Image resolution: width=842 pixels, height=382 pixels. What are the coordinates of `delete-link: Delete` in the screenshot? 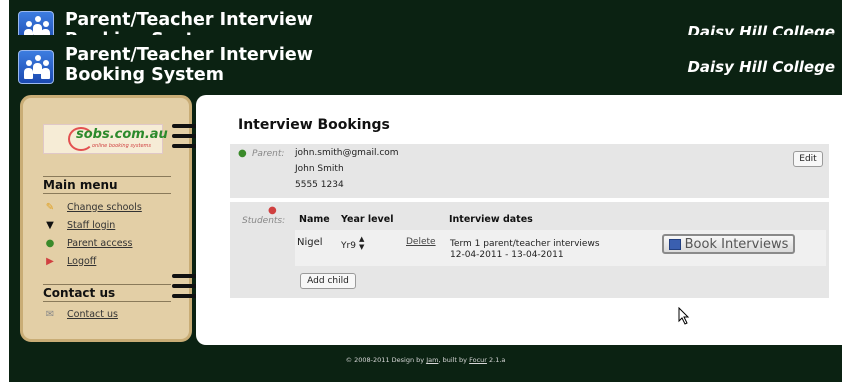 It's located at (421, 242).